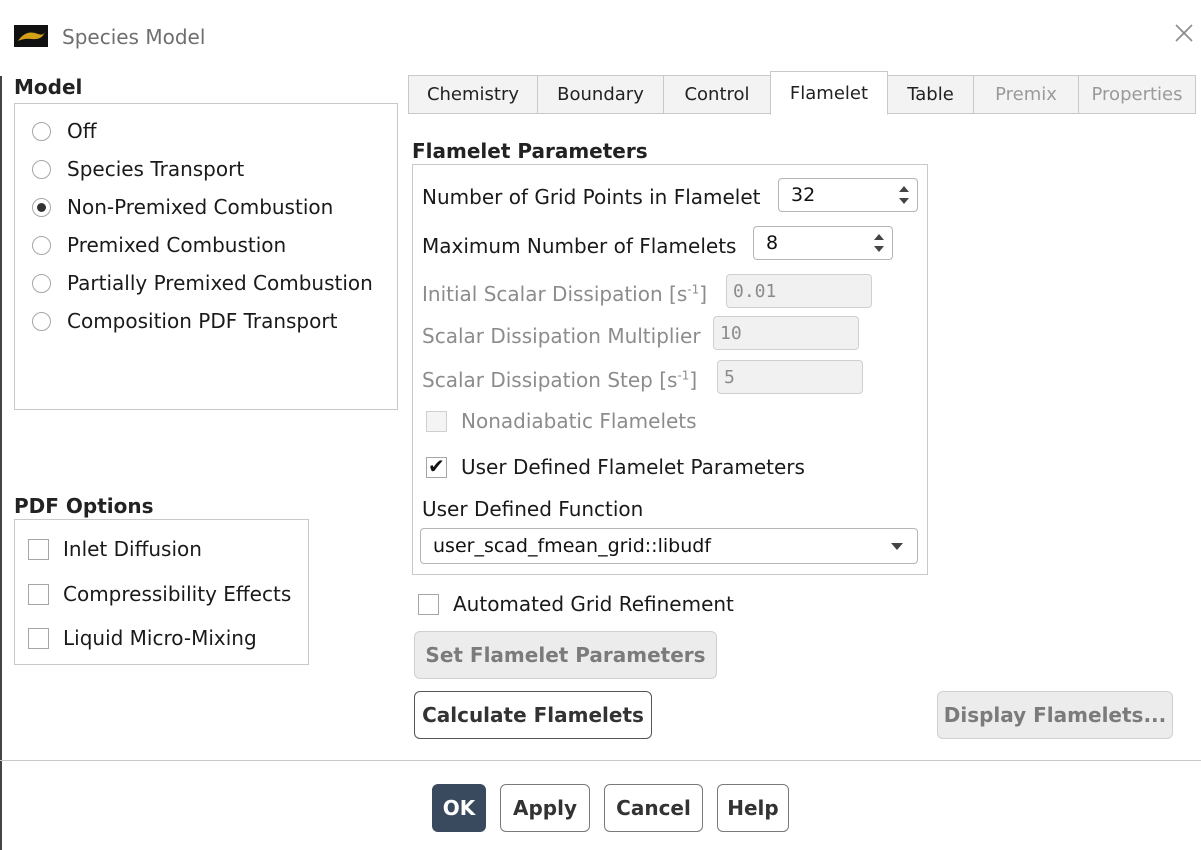 The height and width of the screenshot is (850, 1201). What do you see at coordinates (591, 197) in the screenshot?
I see `grid-points-label: Number of Grid Points in Flamelet` at bounding box center [591, 197].